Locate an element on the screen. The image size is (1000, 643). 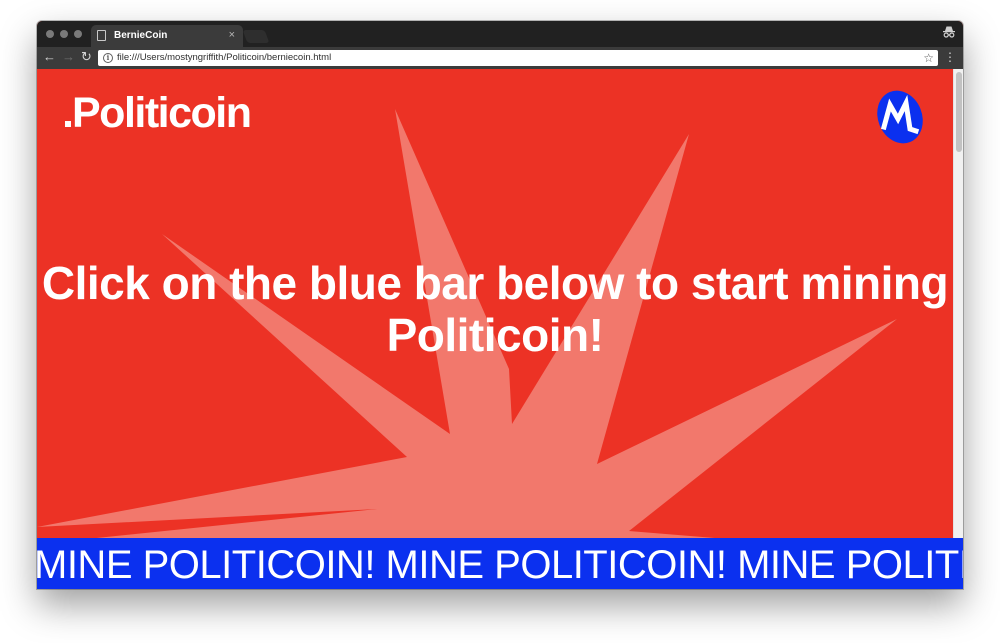
politicoin-logo: Politicoin is located at coordinates (158, 113).